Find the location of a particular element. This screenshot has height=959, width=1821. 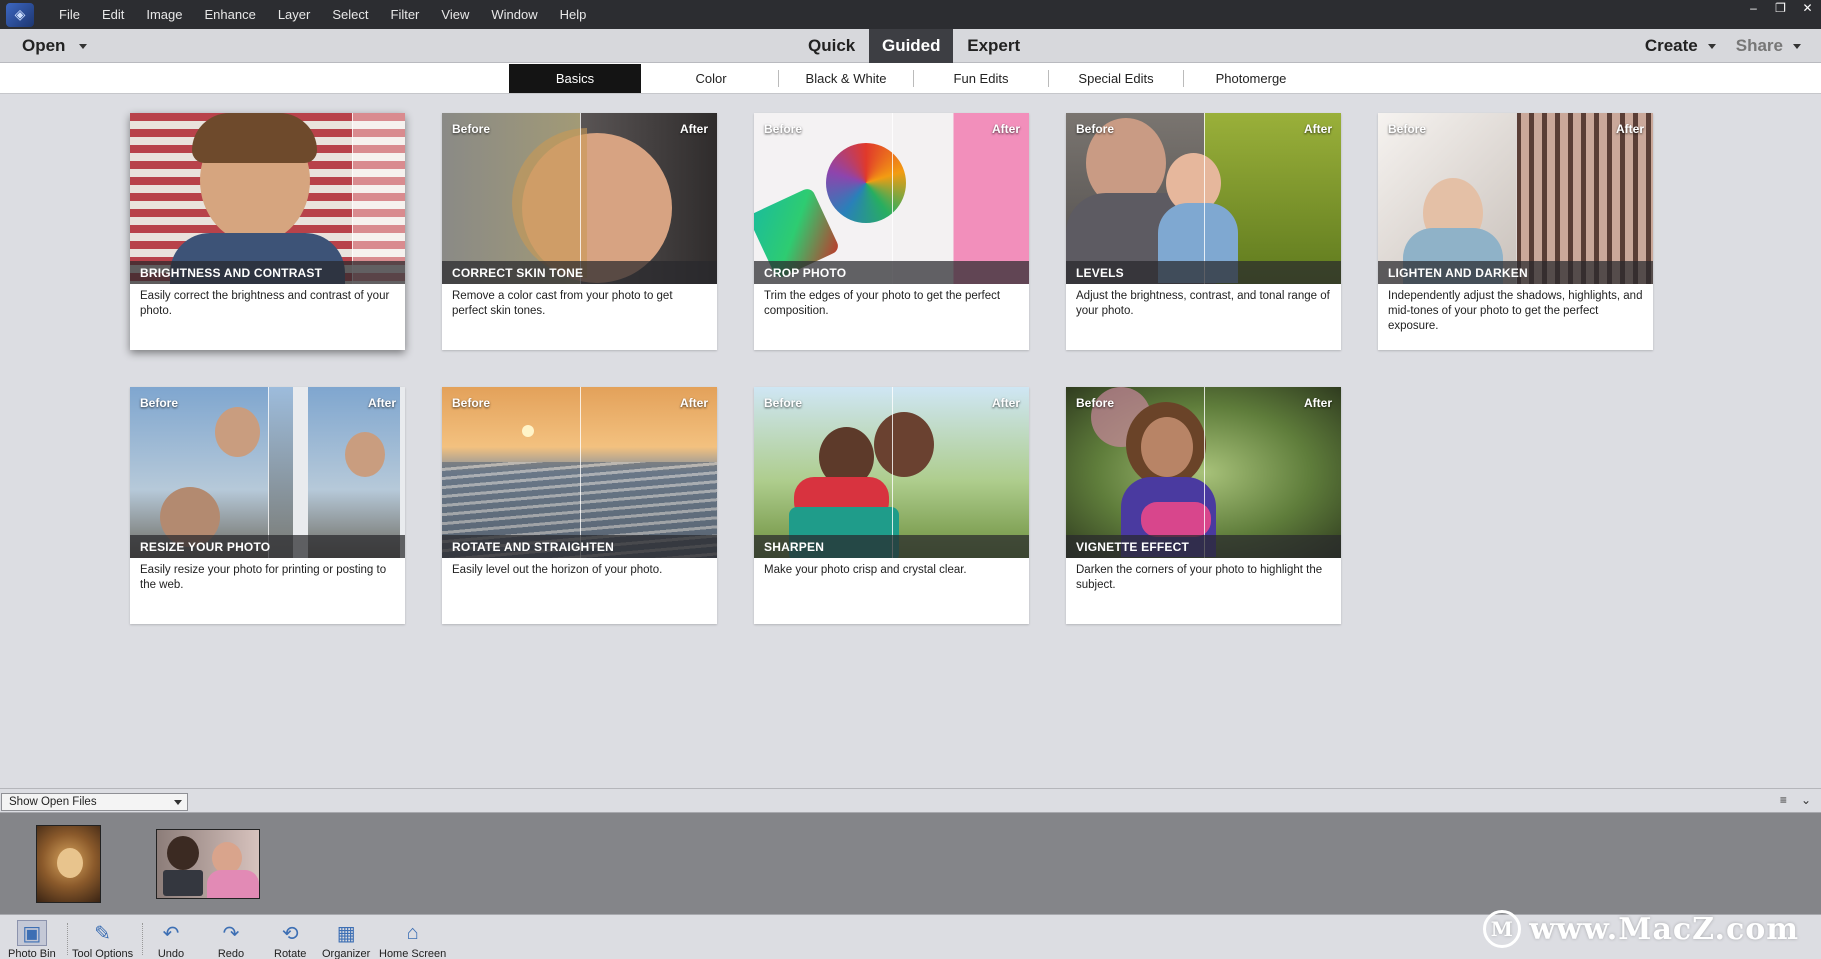

menu-select: Select is located at coordinates (350, 14).